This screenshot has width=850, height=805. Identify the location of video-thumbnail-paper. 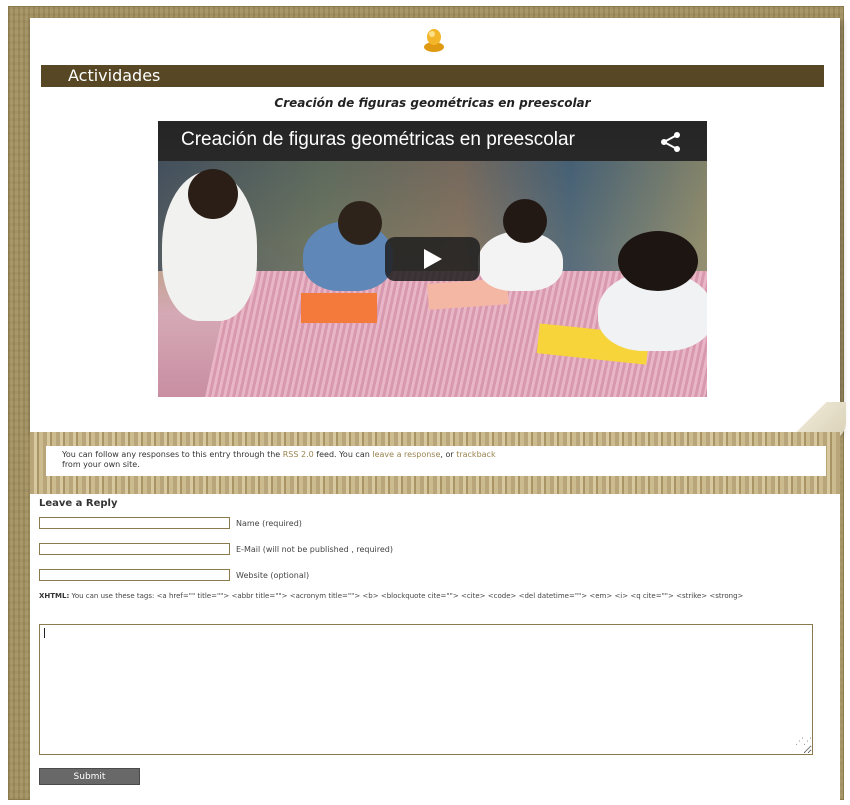
(339, 308).